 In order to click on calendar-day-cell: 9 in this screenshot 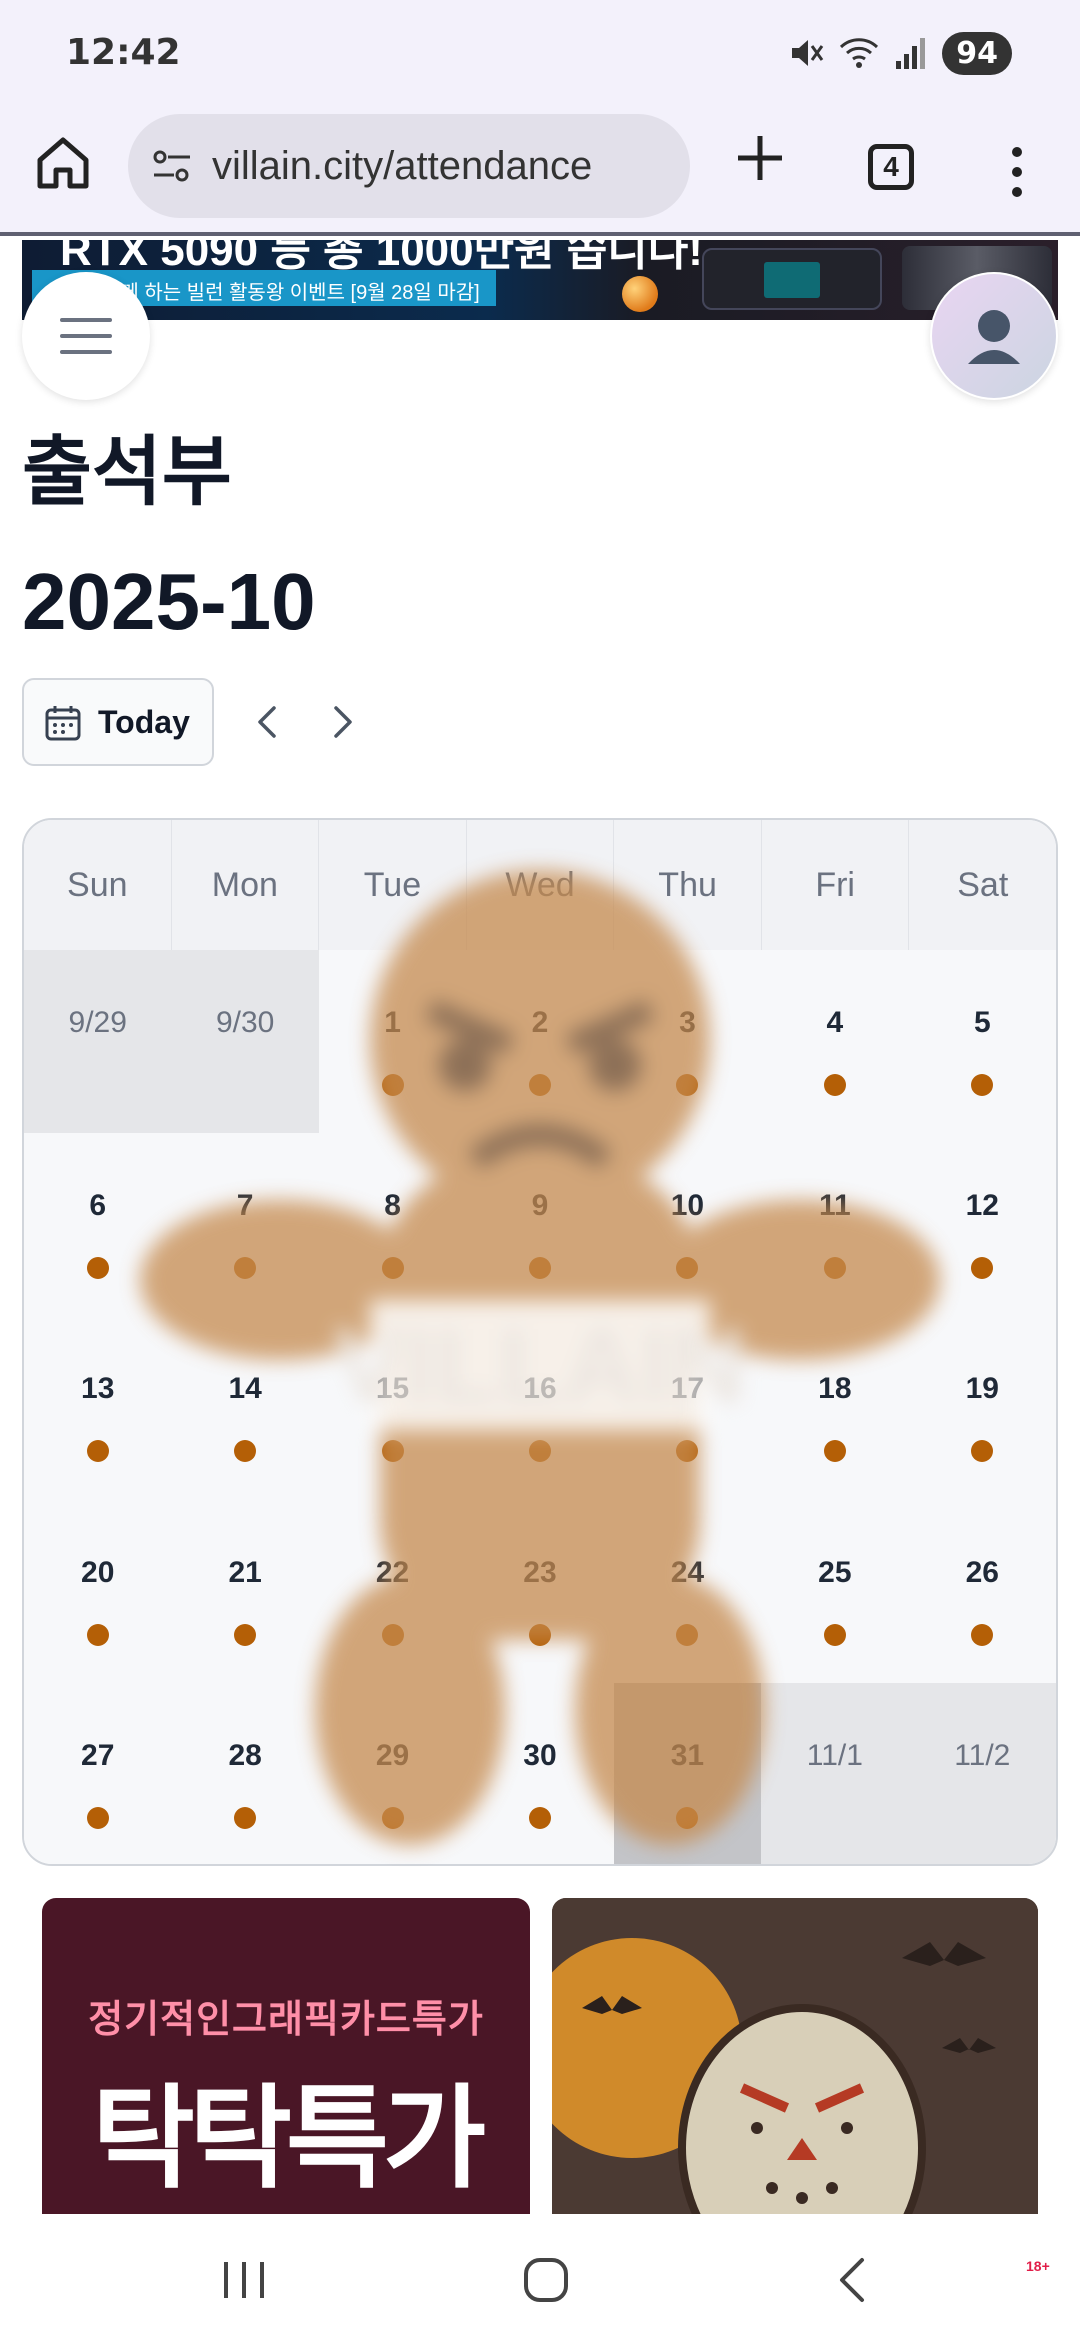, I will do `click(540, 1225)`.